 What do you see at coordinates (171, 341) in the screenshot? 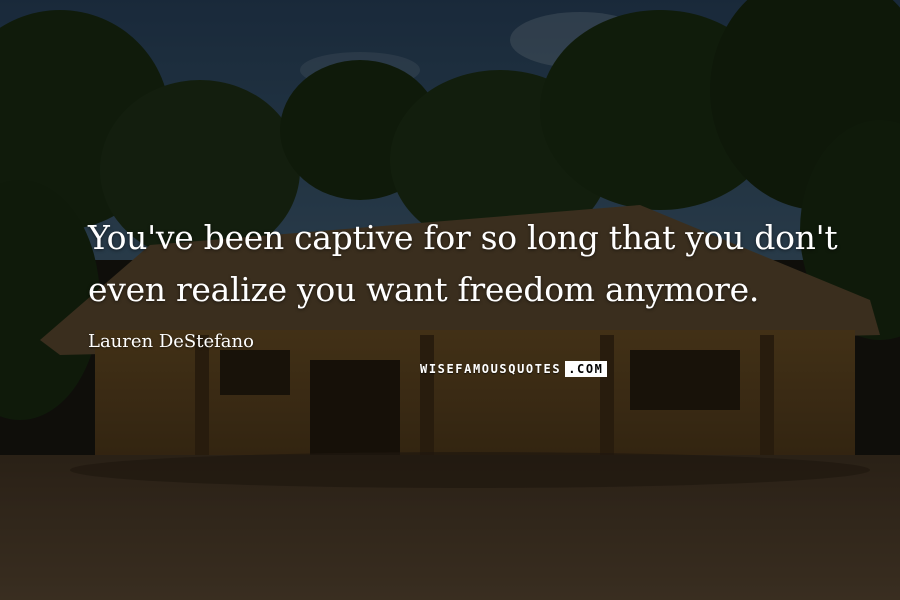
I see `quote-author: Lauren DeStefano` at bounding box center [171, 341].